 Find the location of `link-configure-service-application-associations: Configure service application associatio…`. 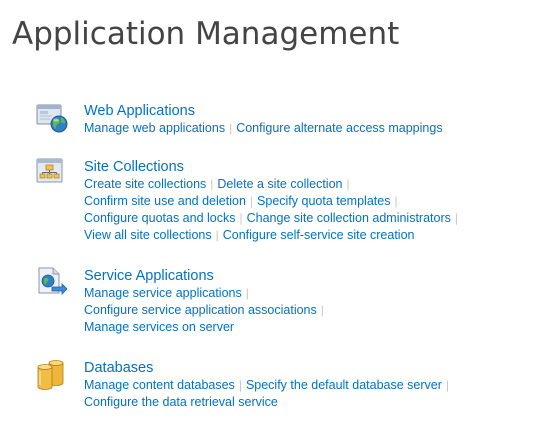

link-configure-service-application-associations: Configure service application associatio… is located at coordinates (200, 310).